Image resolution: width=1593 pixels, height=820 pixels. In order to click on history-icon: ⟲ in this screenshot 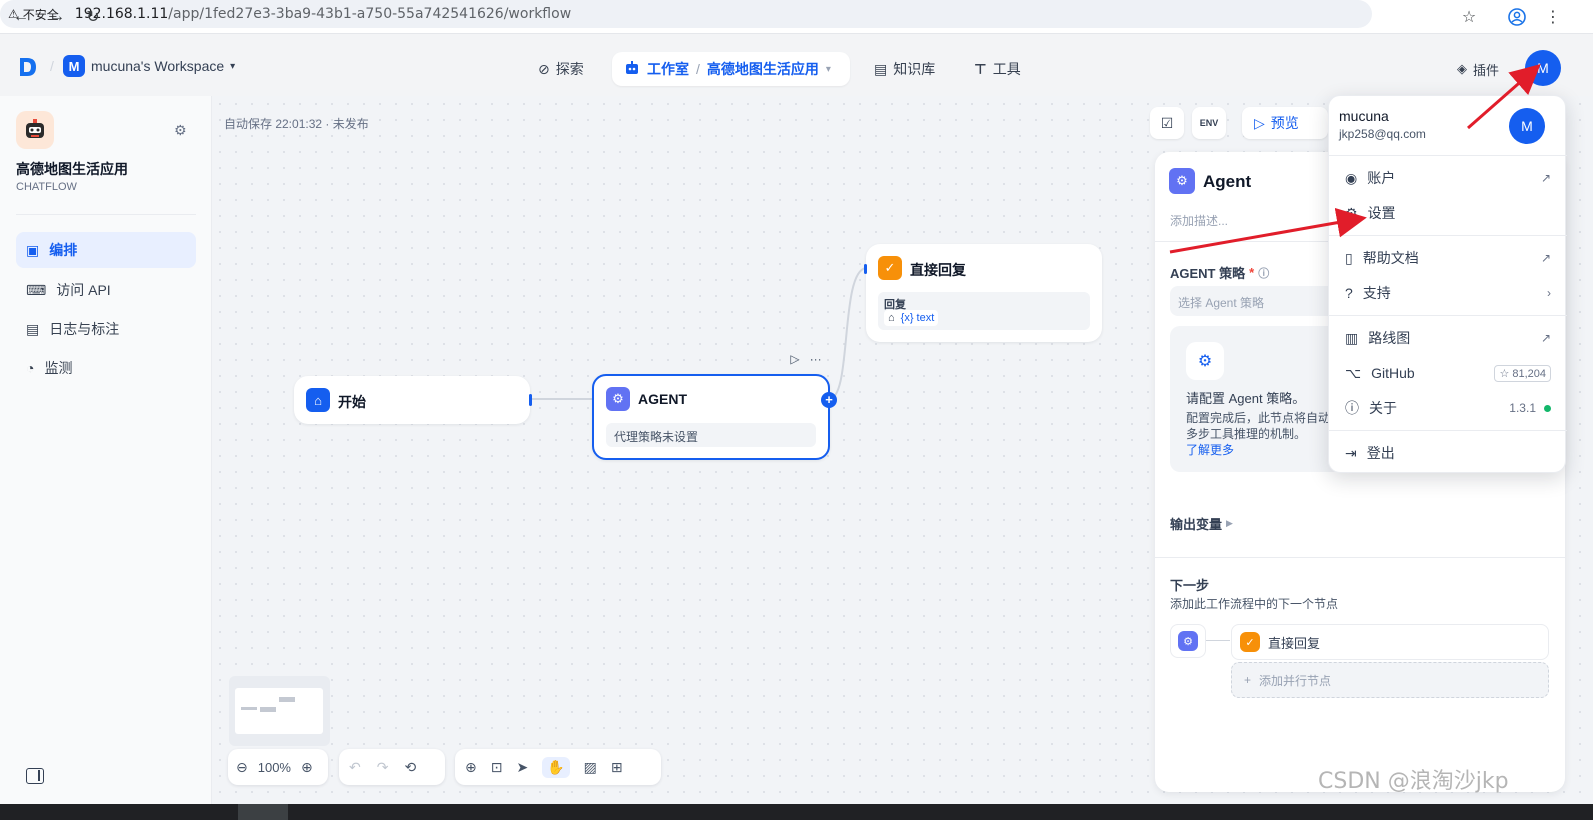, I will do `click(410, 767)`.